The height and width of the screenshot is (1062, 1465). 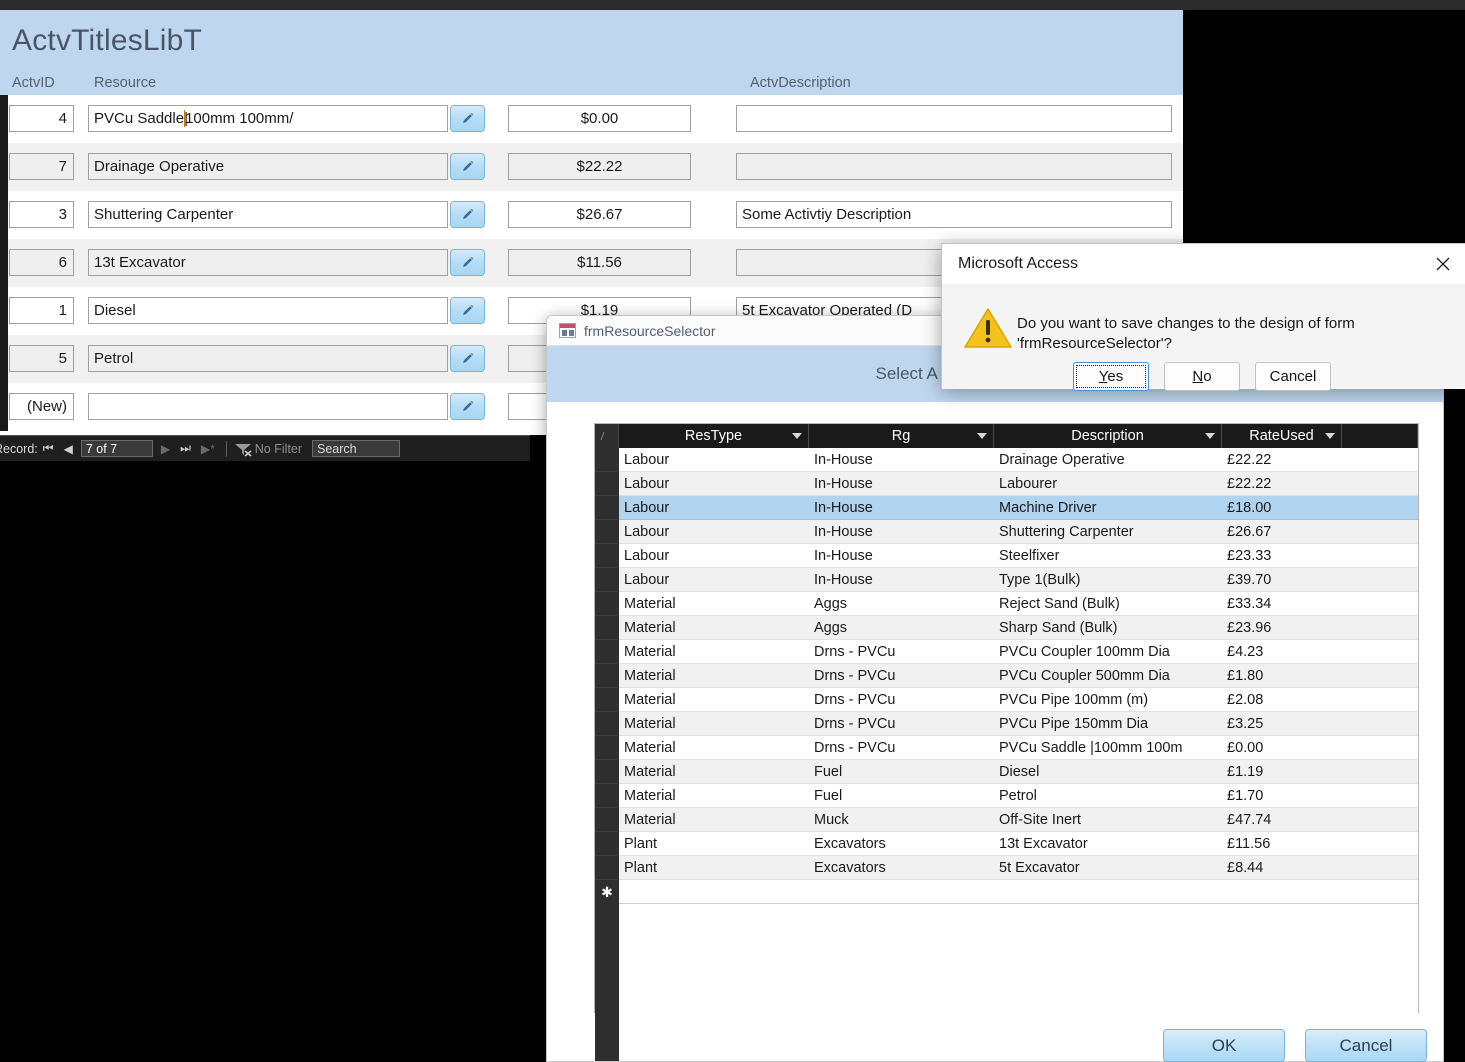 What do you see at coordinates (1282, 652) in the screenshot?
I see `cell-rateused: £4.23` at bounding box center [1282, 652].